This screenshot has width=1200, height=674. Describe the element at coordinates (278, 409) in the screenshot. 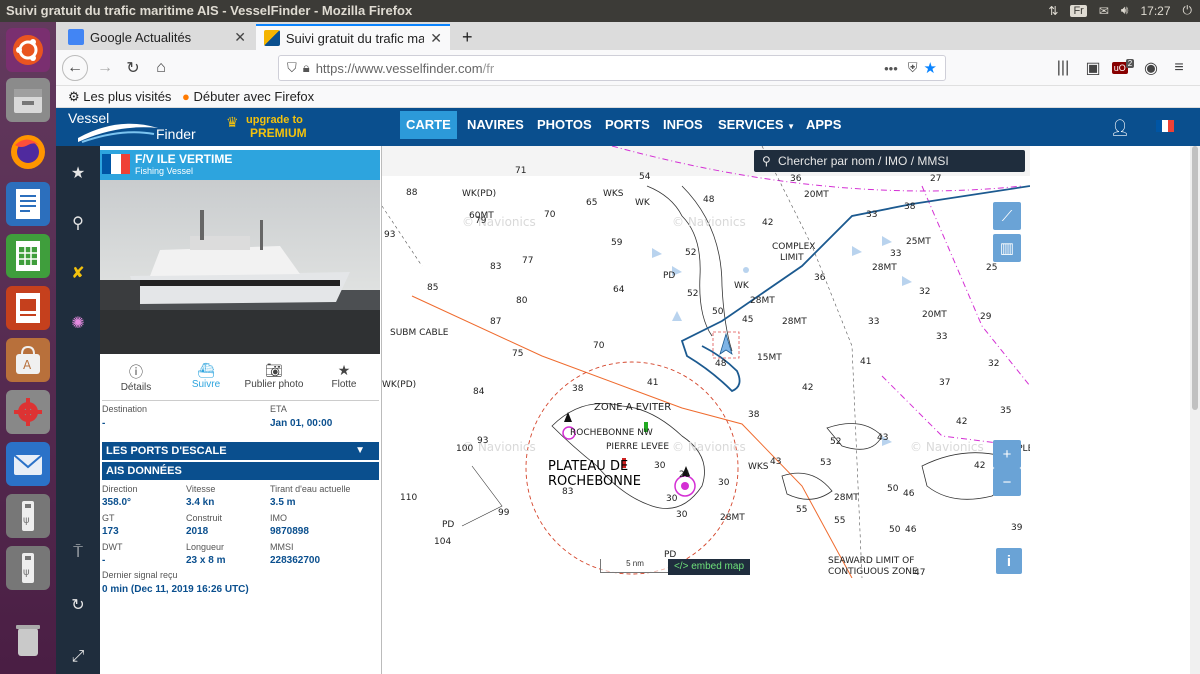

I see `eta-label: ETA` at that location.